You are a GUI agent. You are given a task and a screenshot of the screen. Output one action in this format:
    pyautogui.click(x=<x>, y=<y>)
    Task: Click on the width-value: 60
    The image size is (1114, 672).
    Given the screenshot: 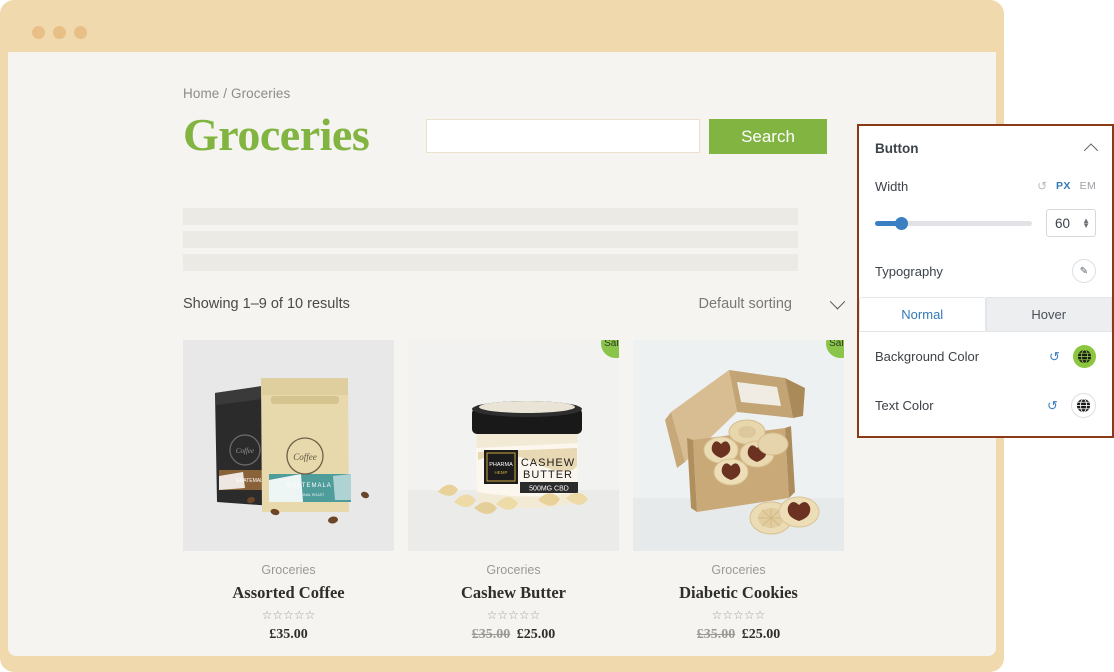 What is the action you would take?
    pyautogui.click(x=1063, y=223)
    